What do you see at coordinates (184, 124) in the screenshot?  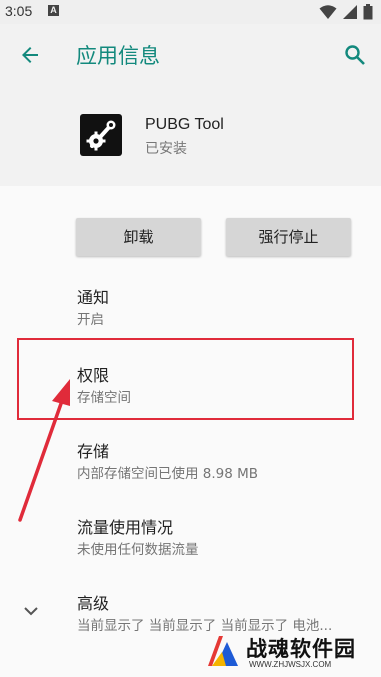 I see `app-name: PUBG Tool` at bounding box center [184, 124].